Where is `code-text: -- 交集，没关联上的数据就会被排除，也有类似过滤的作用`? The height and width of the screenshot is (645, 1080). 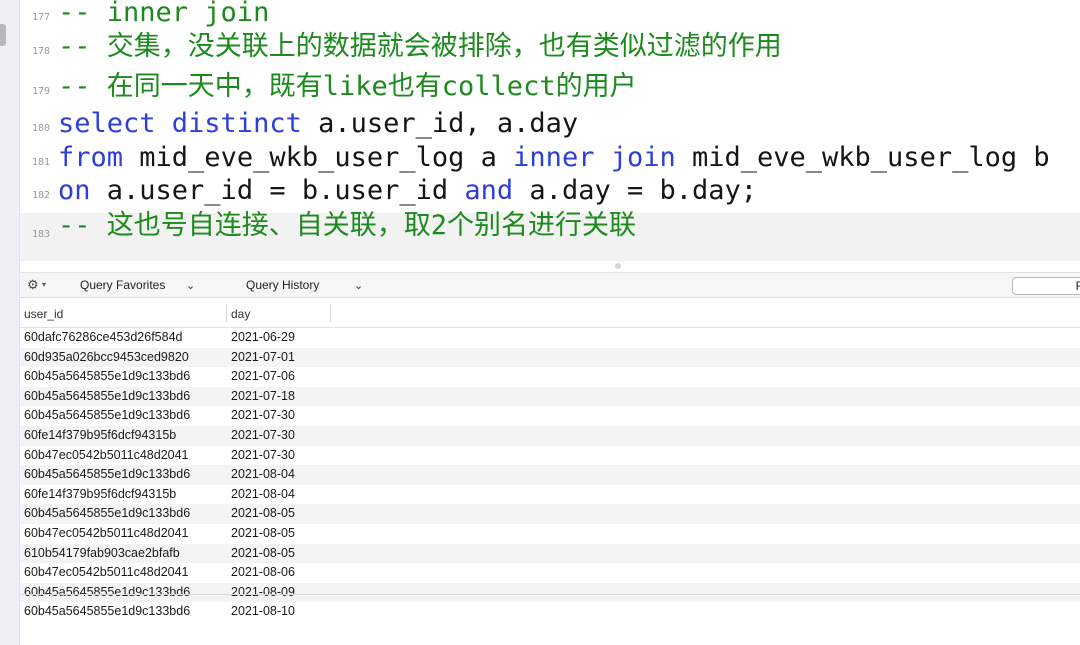
code-text: -- 交集，没关联上的数据就会被排除，也有类似过滤的作用 is located at coordinates (420, 47).